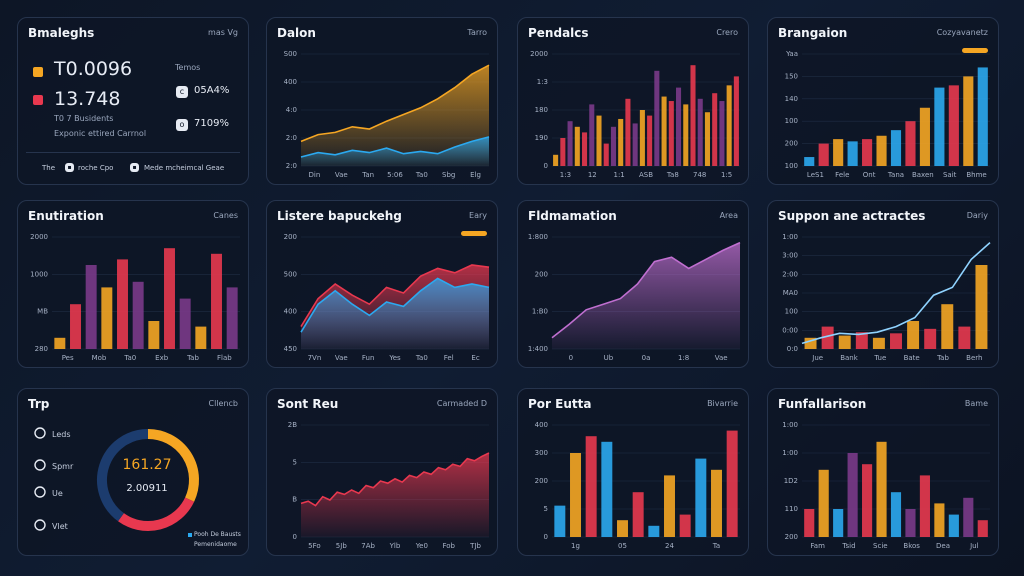  Describe the element at coordinates (716, 546) in the screenshot. I see `x-tick-label: Ta` at that location.